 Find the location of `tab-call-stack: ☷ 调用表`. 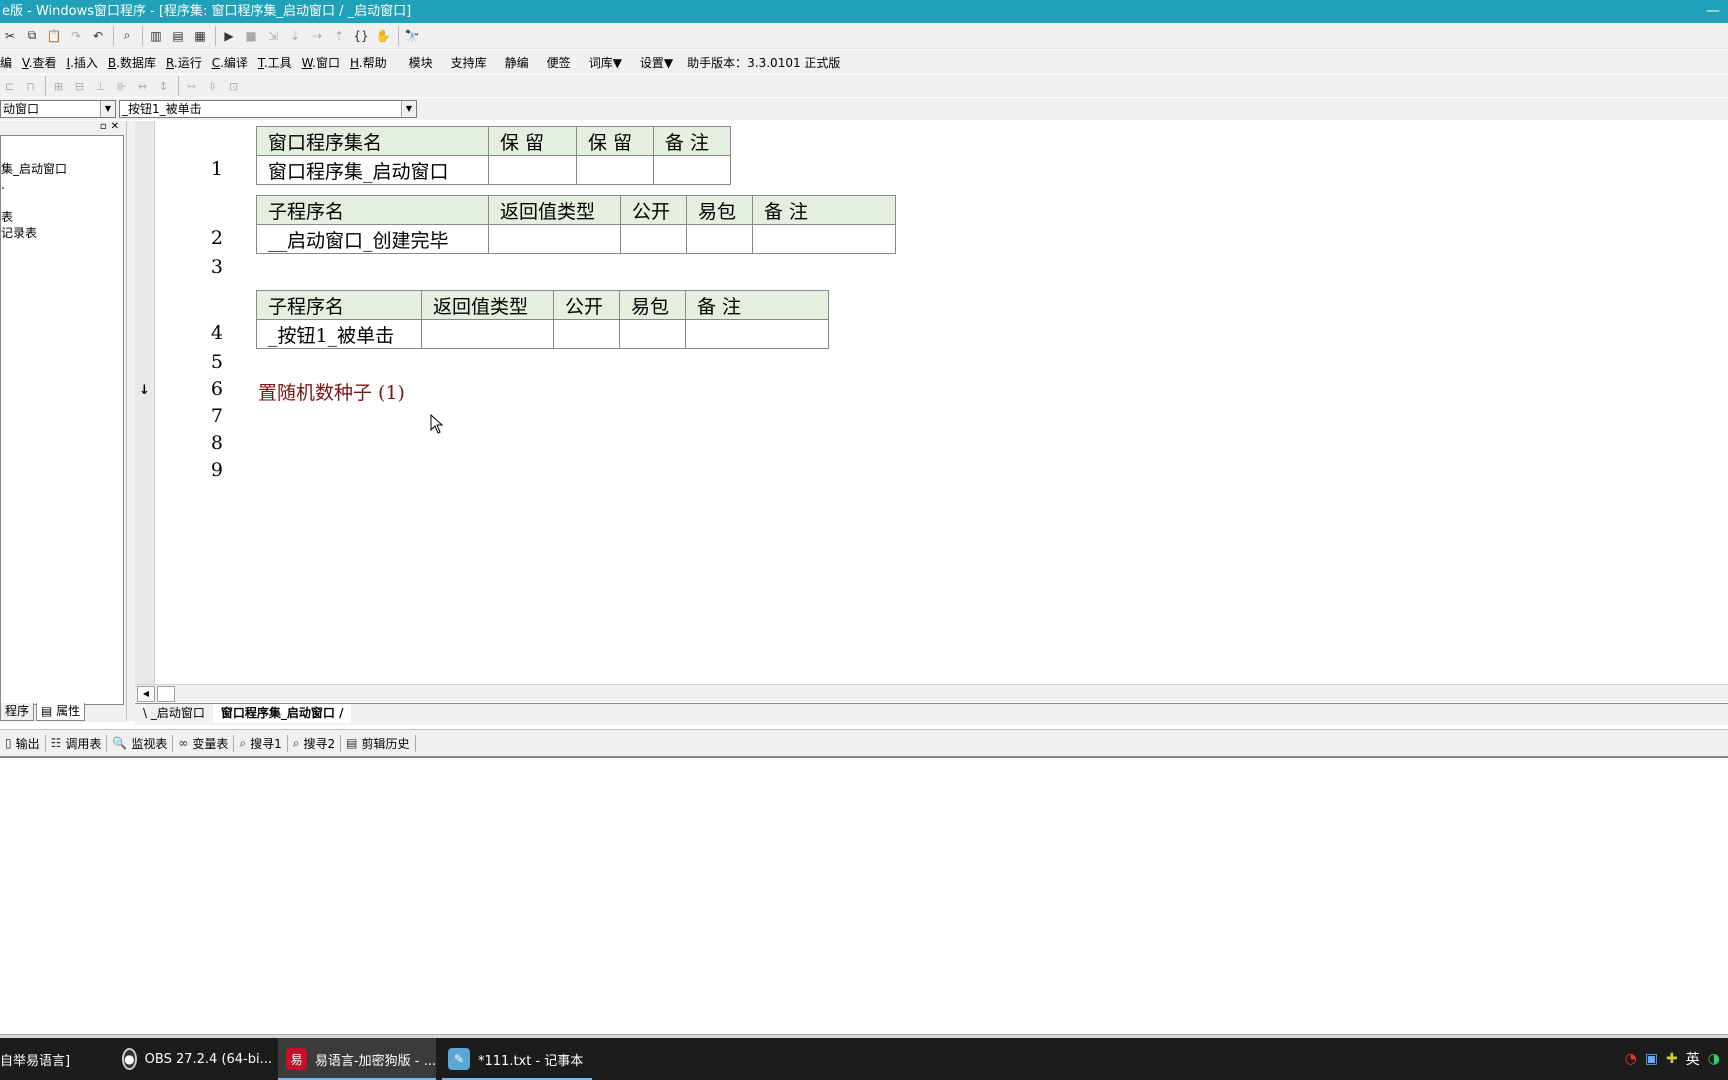

tab-call-stack: ☷ 调用表 is located at coordinates (77, 743).